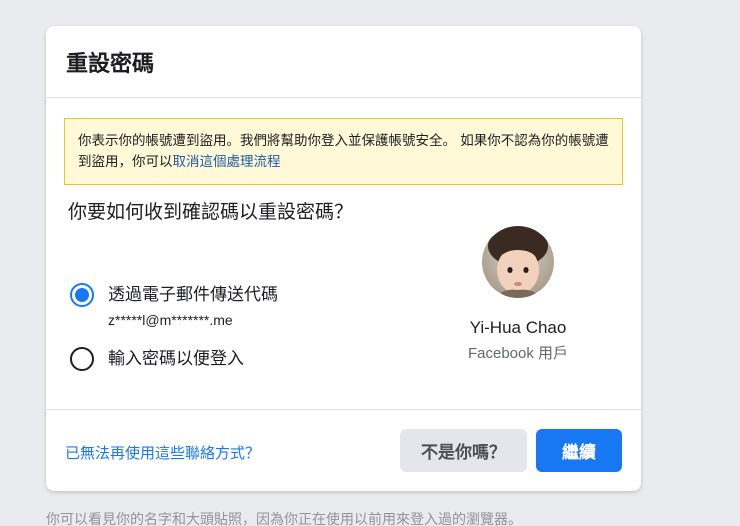 The width and height of the screenshot is (740, 526). Describe the element at coordinates (518, 262) in the screenshot. I see `avatar` at that location.